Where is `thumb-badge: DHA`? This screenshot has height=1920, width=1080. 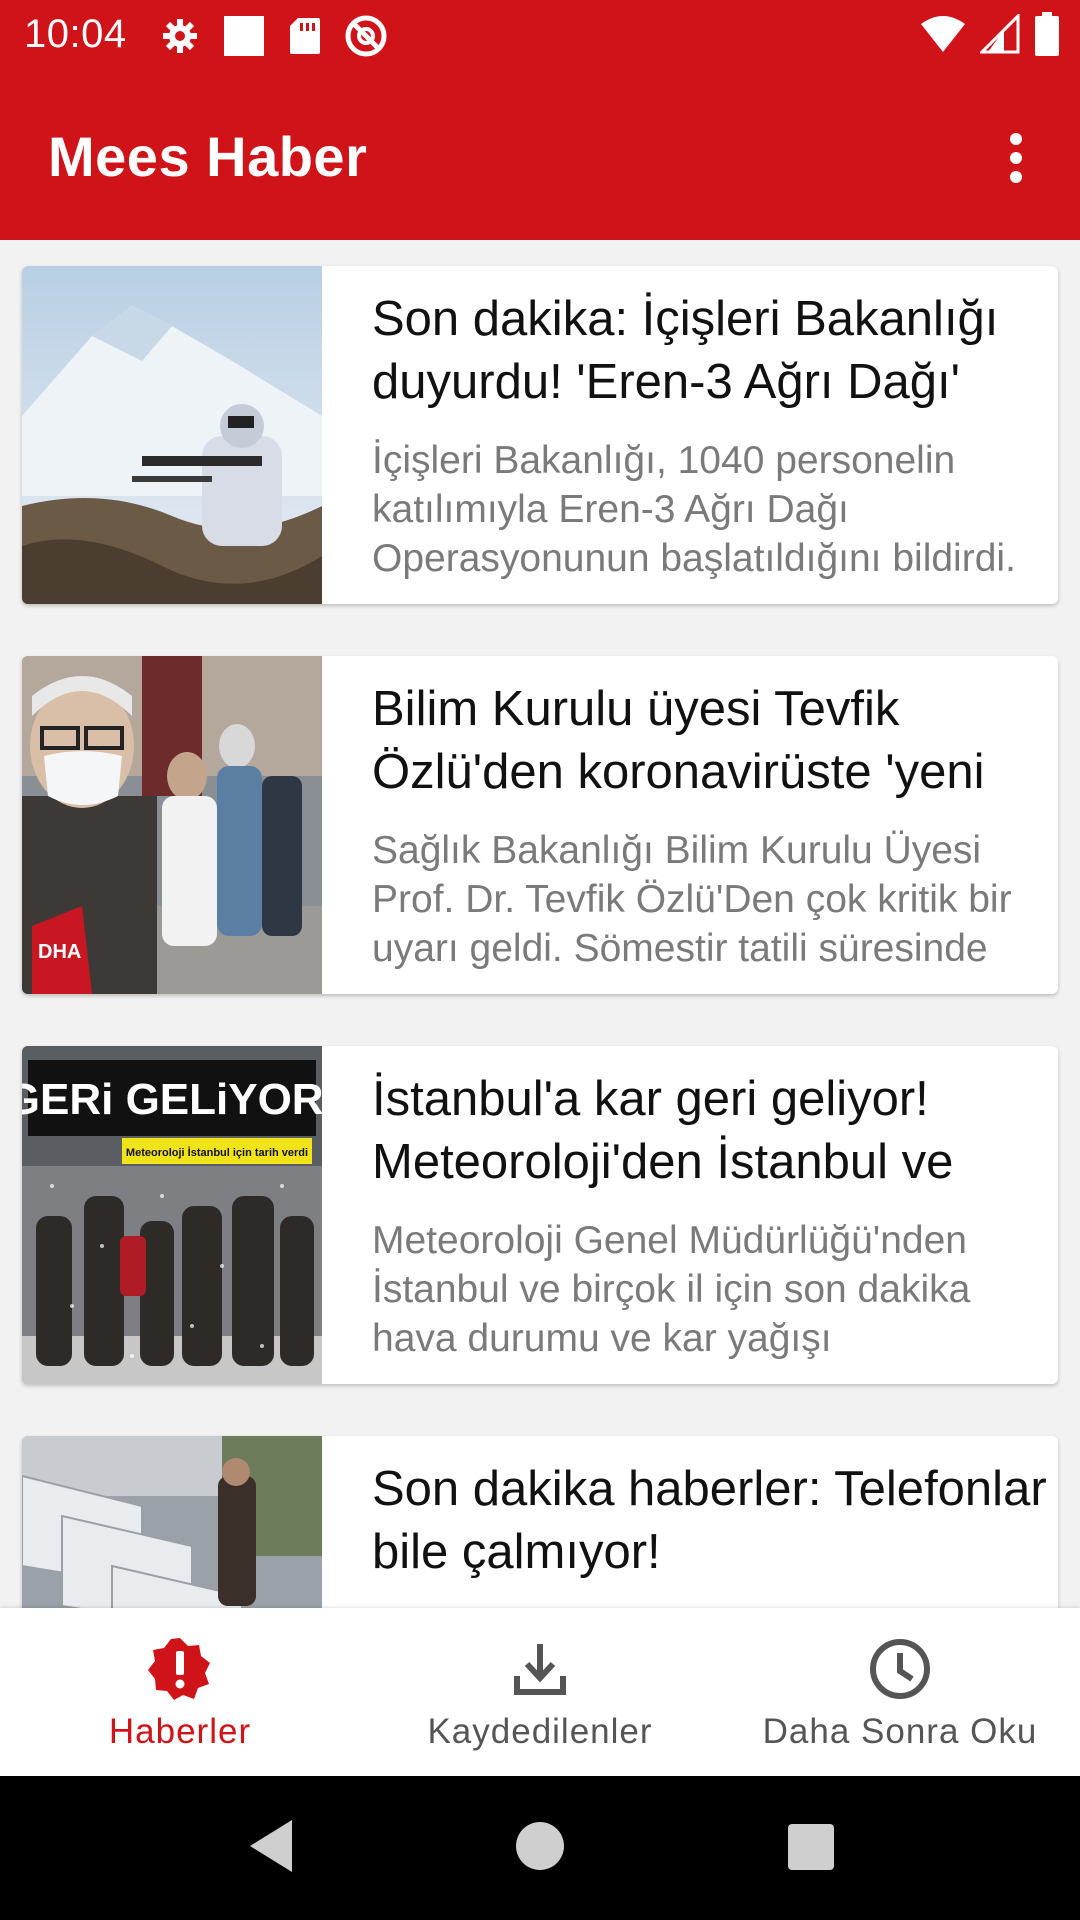
thumb-badge: DHA is located at coordinates (59, 952).